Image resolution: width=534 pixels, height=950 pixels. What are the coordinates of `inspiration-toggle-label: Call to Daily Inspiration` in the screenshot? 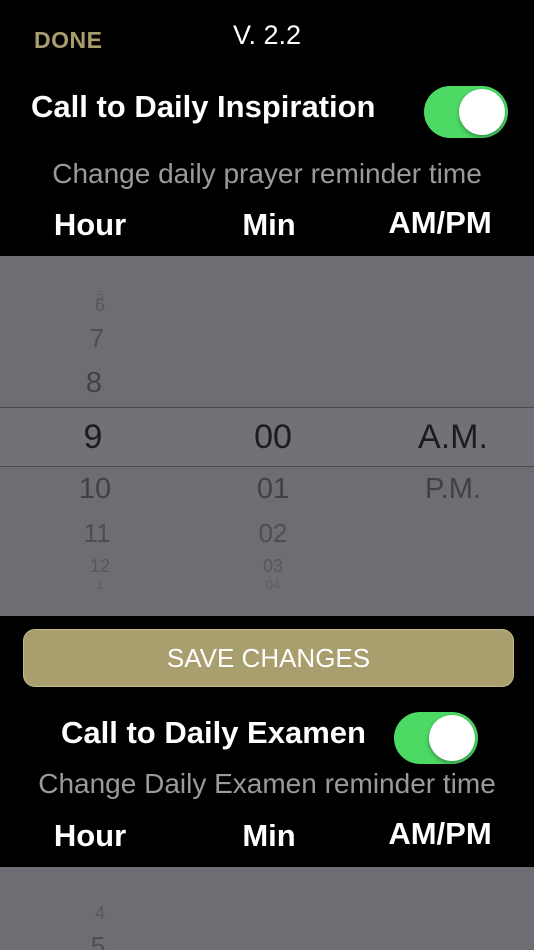 It's located at (203, 106).